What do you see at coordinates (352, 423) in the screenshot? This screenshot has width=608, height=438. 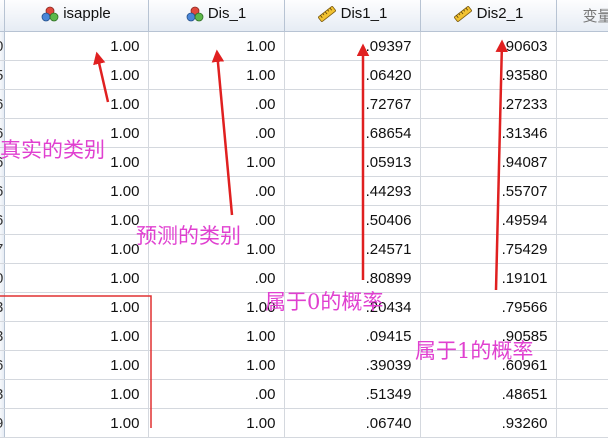 I see `cell-dis1-1: .06740` at bounding box center [352, 423].